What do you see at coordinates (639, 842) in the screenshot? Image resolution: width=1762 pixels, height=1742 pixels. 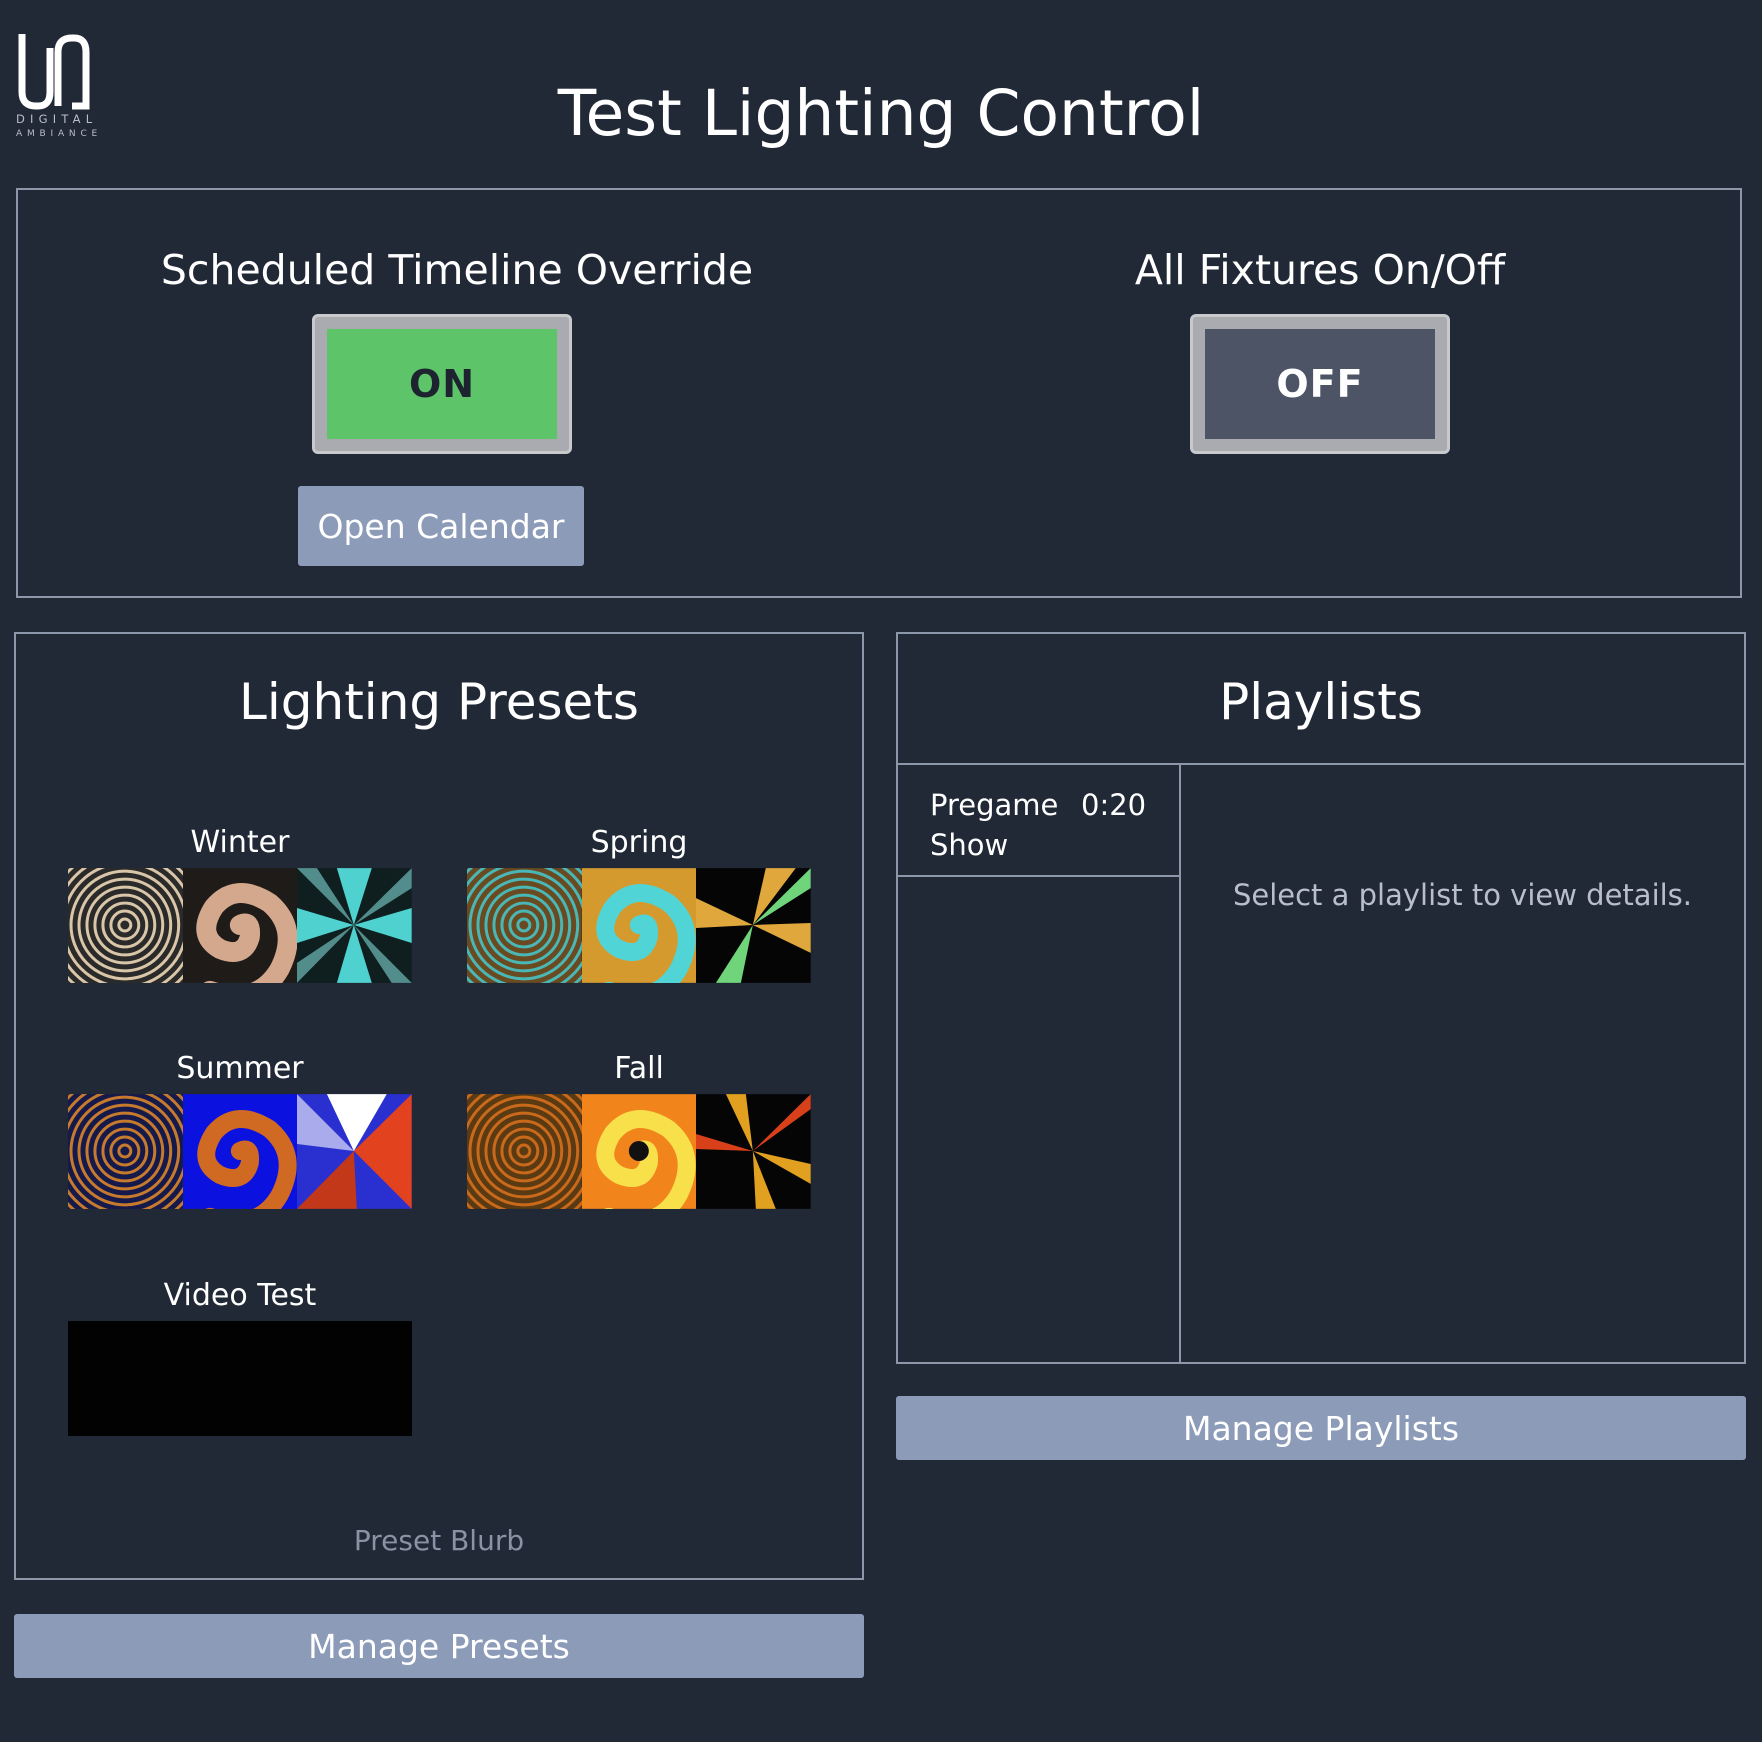 I see `preset-label: Spring` at bounding box center [639, 842].